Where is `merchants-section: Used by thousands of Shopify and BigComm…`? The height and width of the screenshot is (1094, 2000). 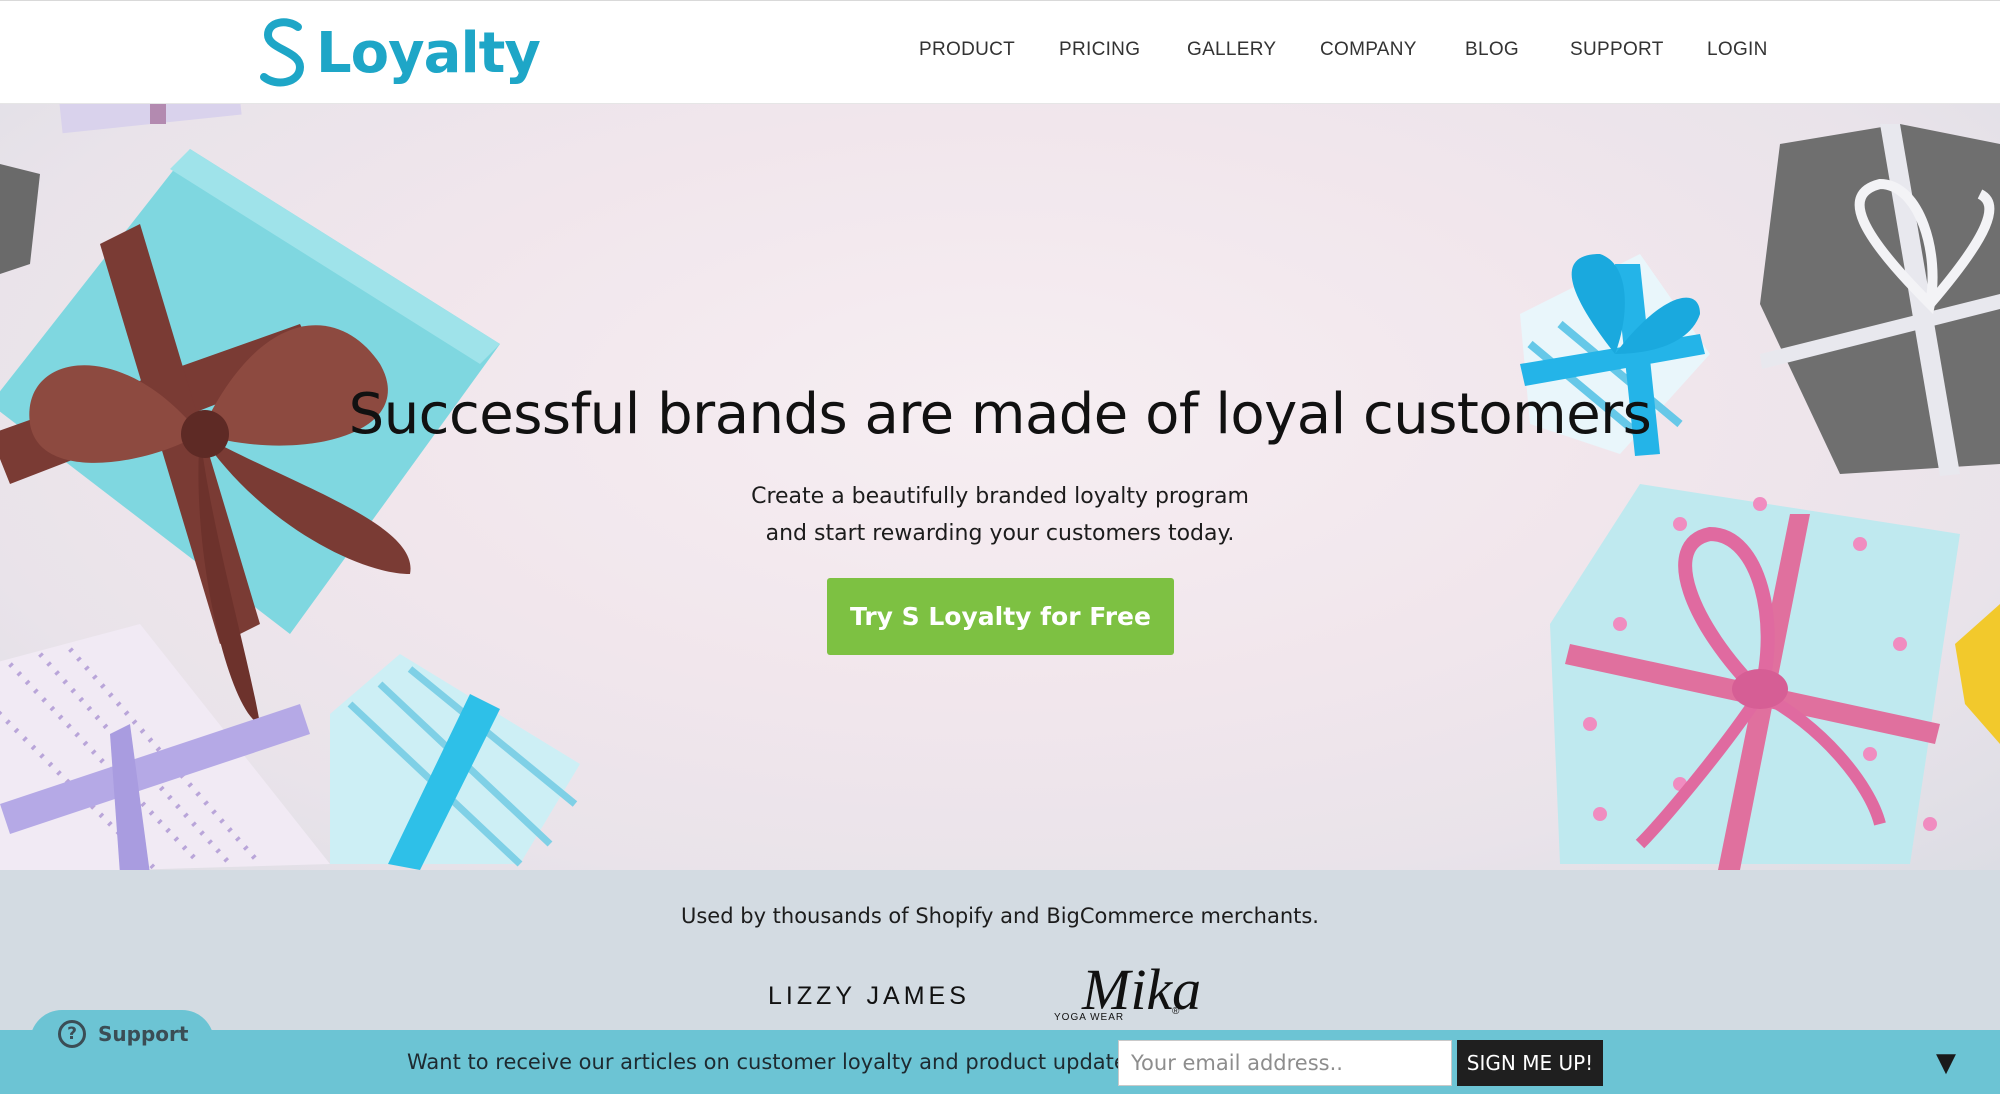 merchants-section: Used by thousands of Shopify and BigComm… is located at coordinates (1000, 950).